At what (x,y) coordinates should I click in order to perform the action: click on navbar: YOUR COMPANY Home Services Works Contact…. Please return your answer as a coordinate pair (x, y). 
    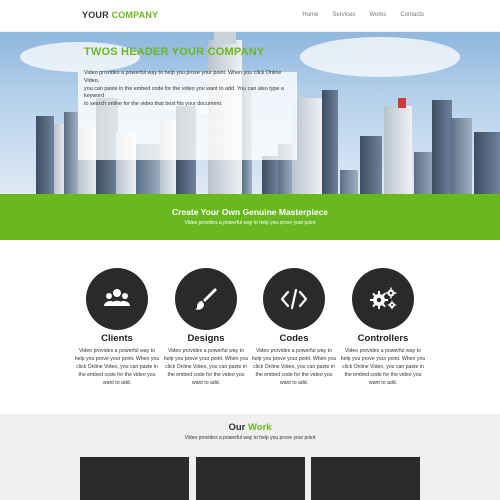
    Looking at the image, I should click on (250, 16).